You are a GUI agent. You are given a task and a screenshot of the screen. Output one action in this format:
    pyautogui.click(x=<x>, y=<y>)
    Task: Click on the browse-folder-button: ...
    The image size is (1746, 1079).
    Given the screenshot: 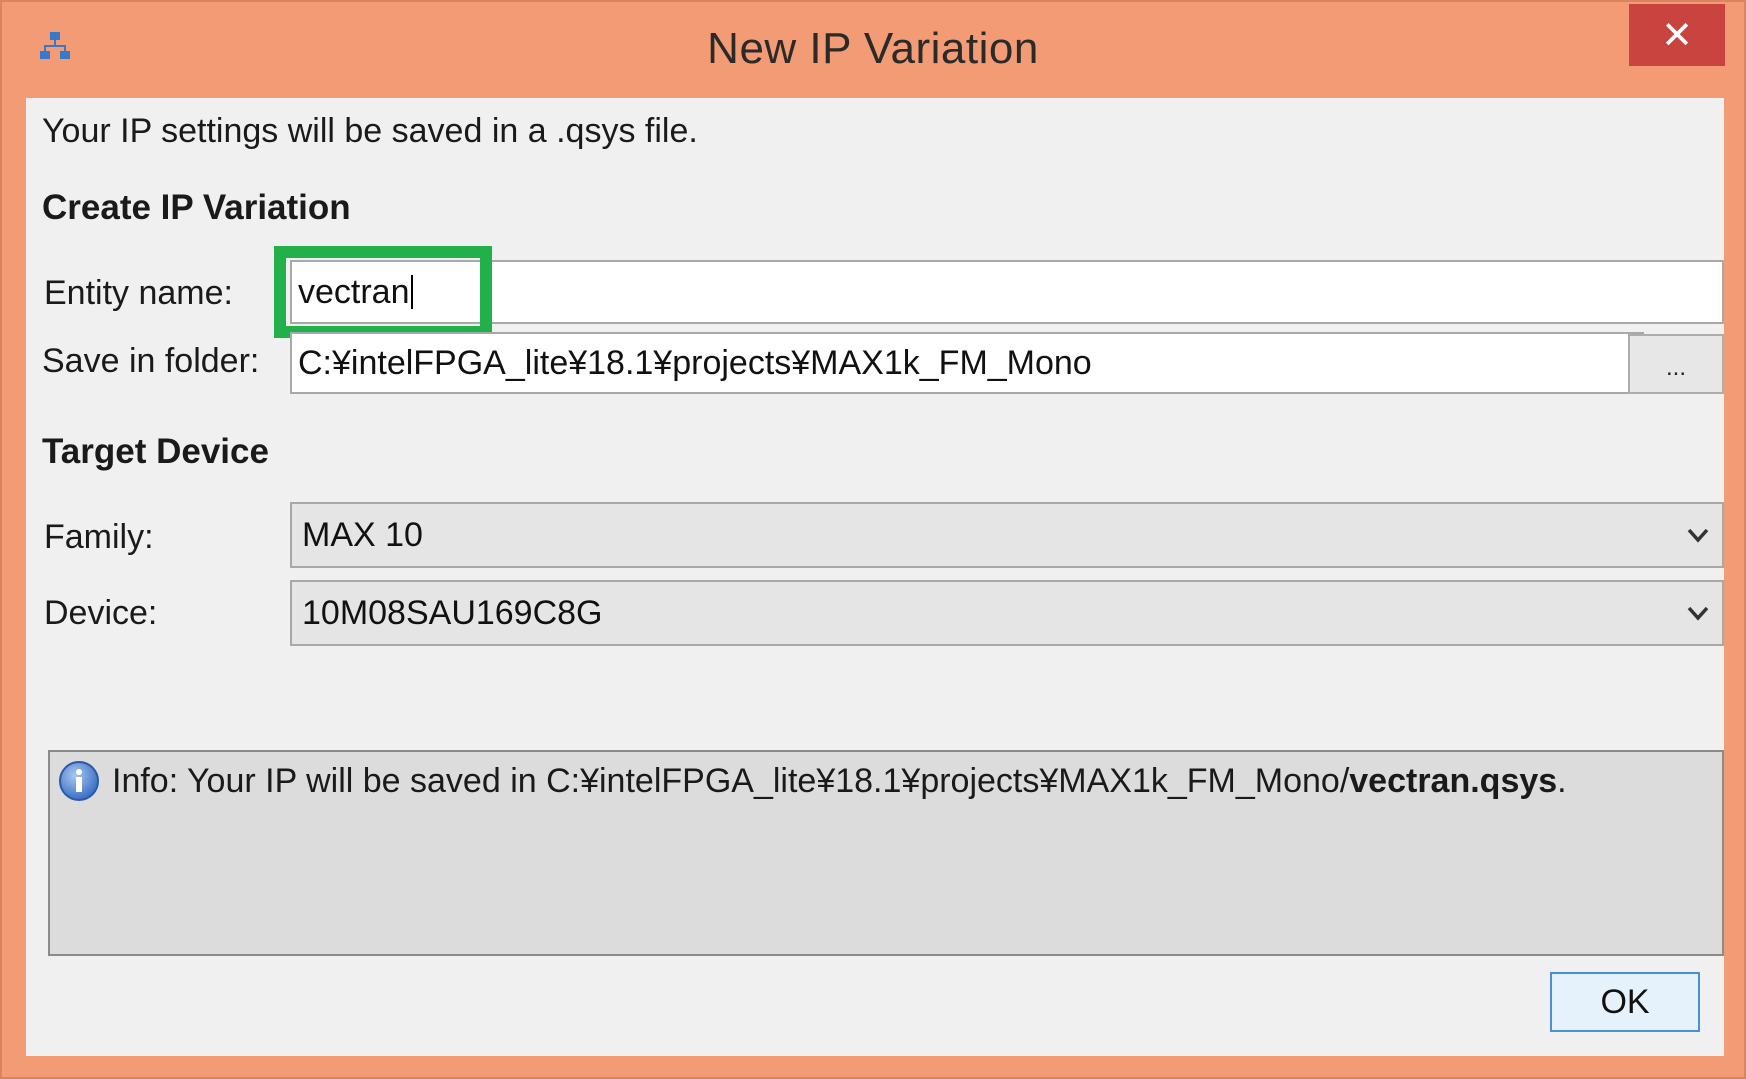 What is the action you would take?
    pyautogui.click(x=1676, y=364)
    